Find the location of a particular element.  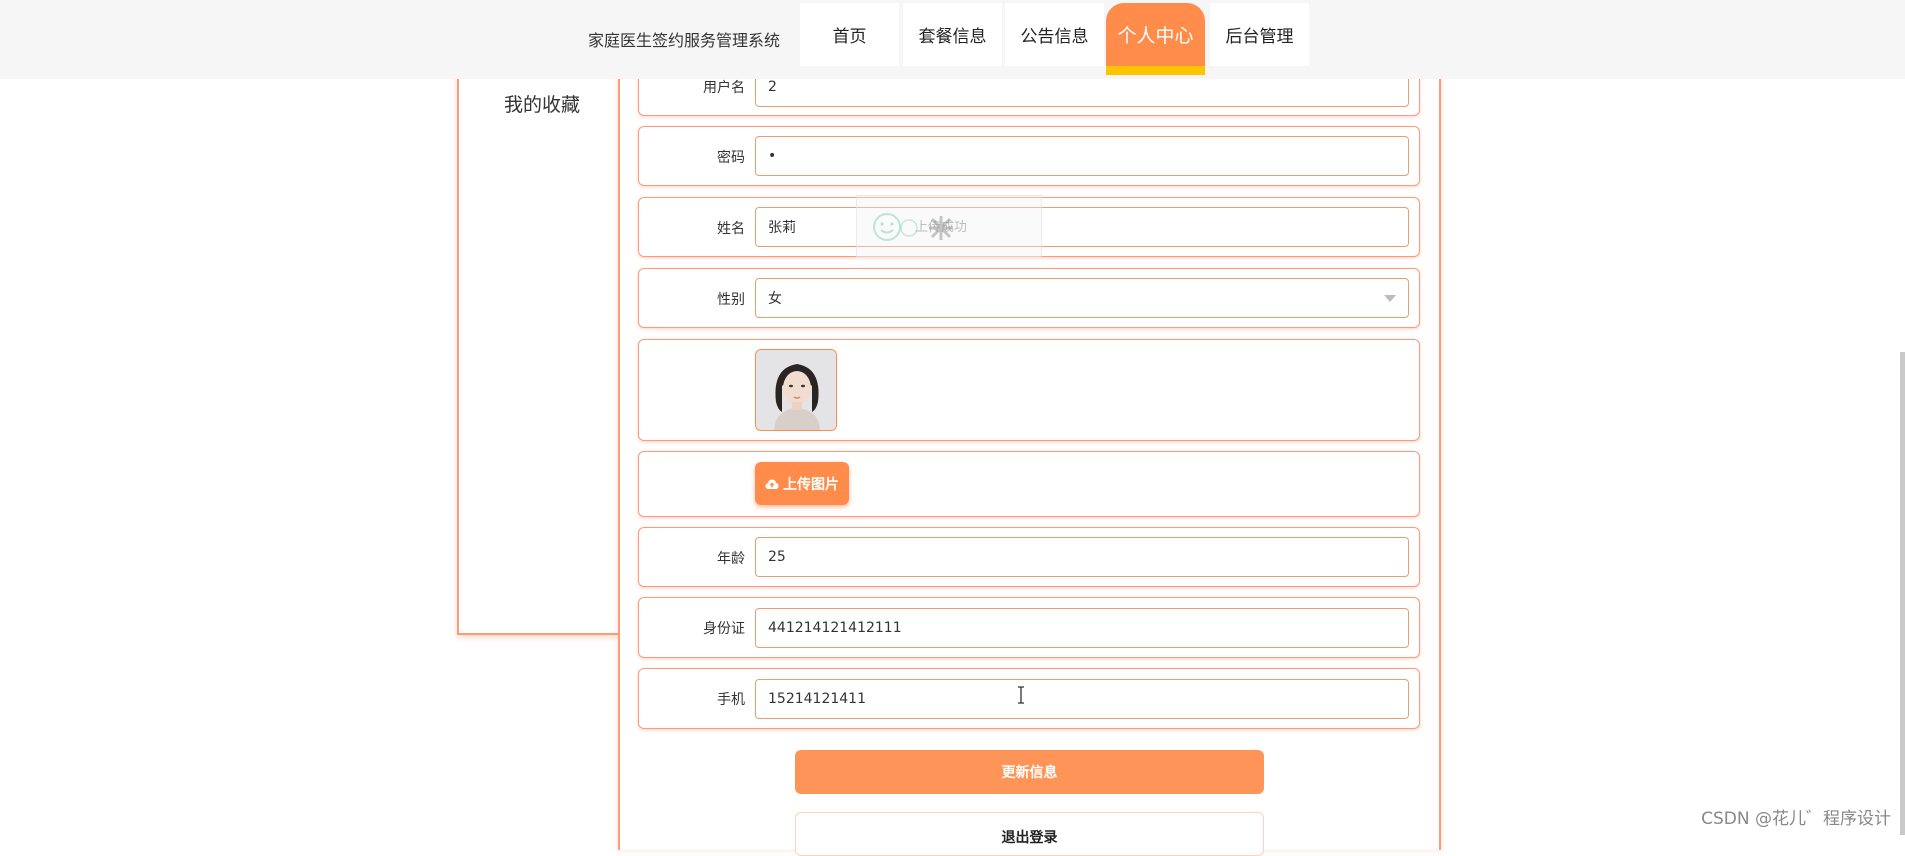

upload-image-button: 上传图片 is located at coordinates (802, 483).